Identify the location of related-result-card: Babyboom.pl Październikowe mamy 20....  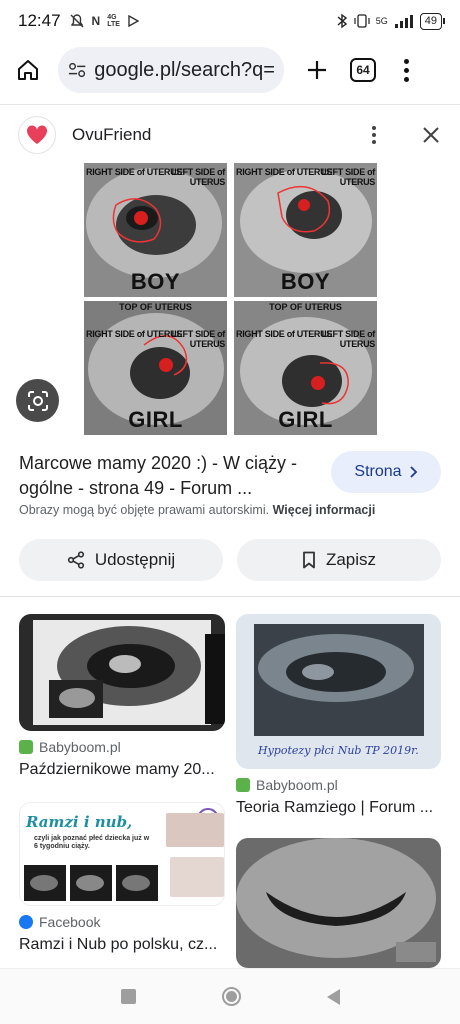
(122, 696).